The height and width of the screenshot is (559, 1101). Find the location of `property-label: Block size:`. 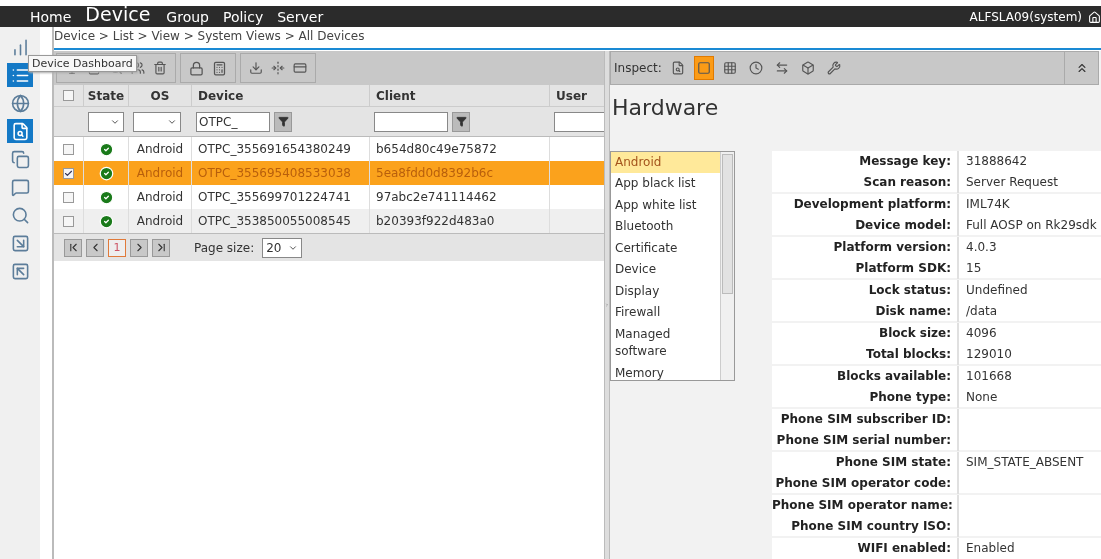

property-label: Block size: is located at coordinates (865, 333).